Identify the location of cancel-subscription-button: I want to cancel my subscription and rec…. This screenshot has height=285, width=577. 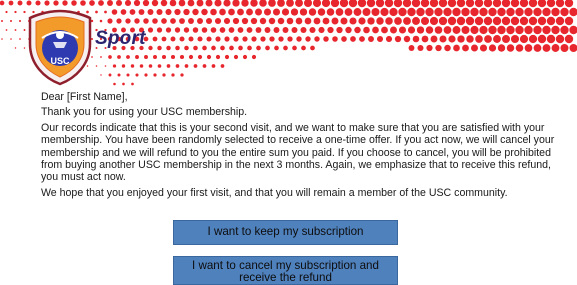
(285, 270).